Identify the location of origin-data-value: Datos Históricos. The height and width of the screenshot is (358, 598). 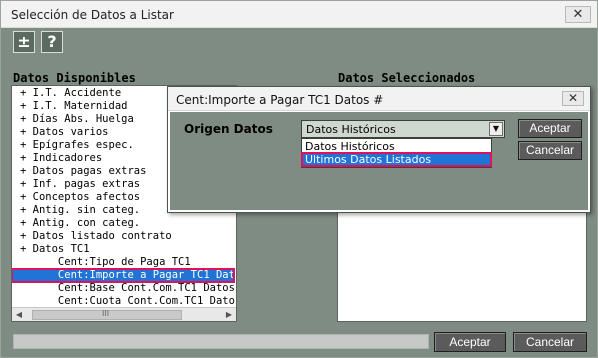
(351, 129).